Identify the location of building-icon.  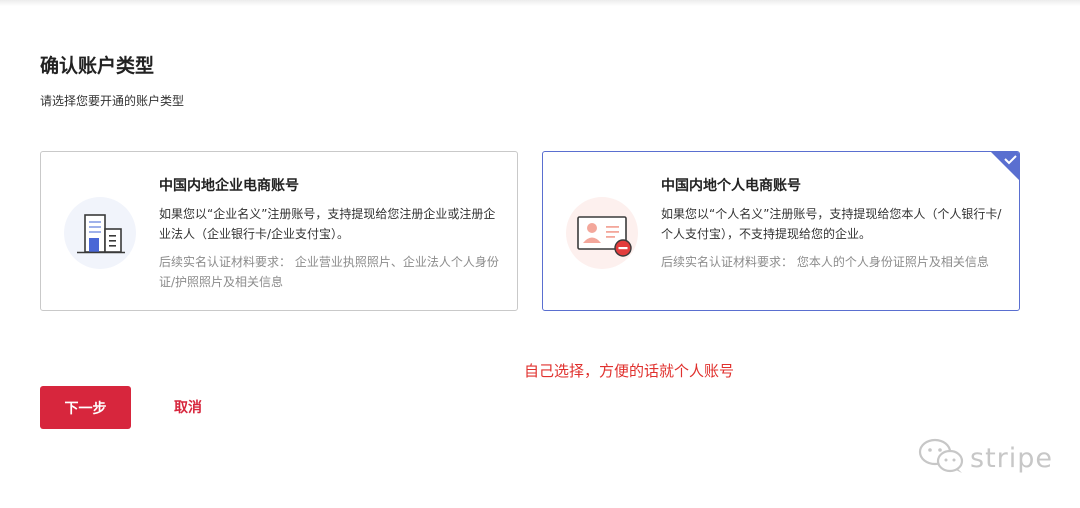
(100, 233).